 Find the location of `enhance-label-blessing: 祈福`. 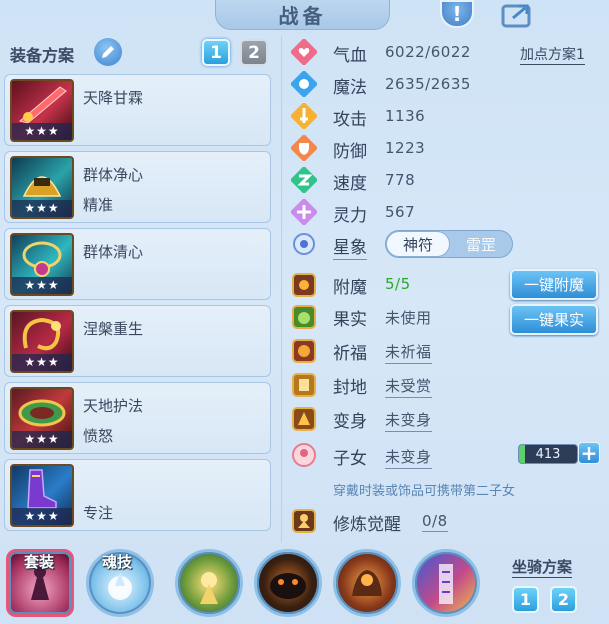

enhance-label-blessing: 祈福 is located at coordinates (350, 354).